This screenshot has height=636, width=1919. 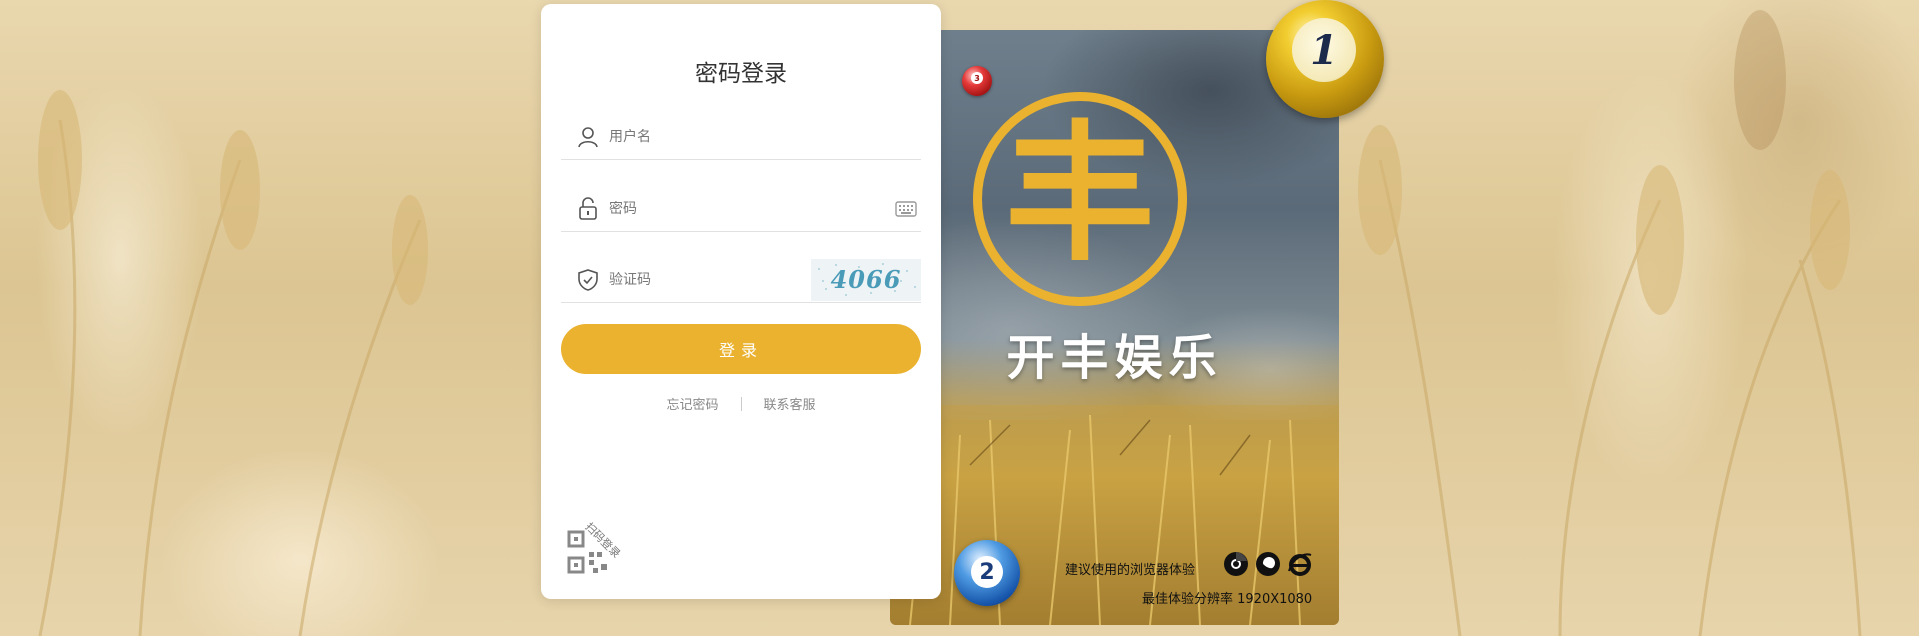 I want to click on forgot-password-link: 忘记密码, so click(x=692, y=403).